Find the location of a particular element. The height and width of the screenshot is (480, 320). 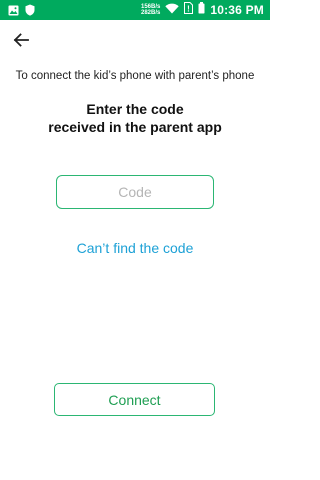

status-bar-right: 156B/s 282B/s ! 10:36 PM is located at coordinates (202, 10).